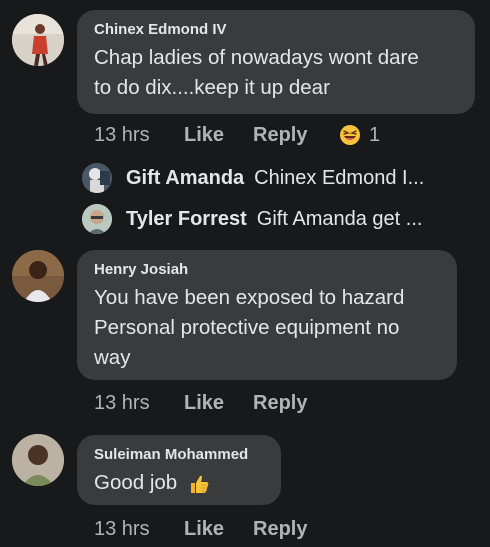 The height and width of the screenshot is (547, 490). Describe the element at coordinates (179, 455) in the screenshot. I see `commenter-name: Suleiman Mohammed` at that location.